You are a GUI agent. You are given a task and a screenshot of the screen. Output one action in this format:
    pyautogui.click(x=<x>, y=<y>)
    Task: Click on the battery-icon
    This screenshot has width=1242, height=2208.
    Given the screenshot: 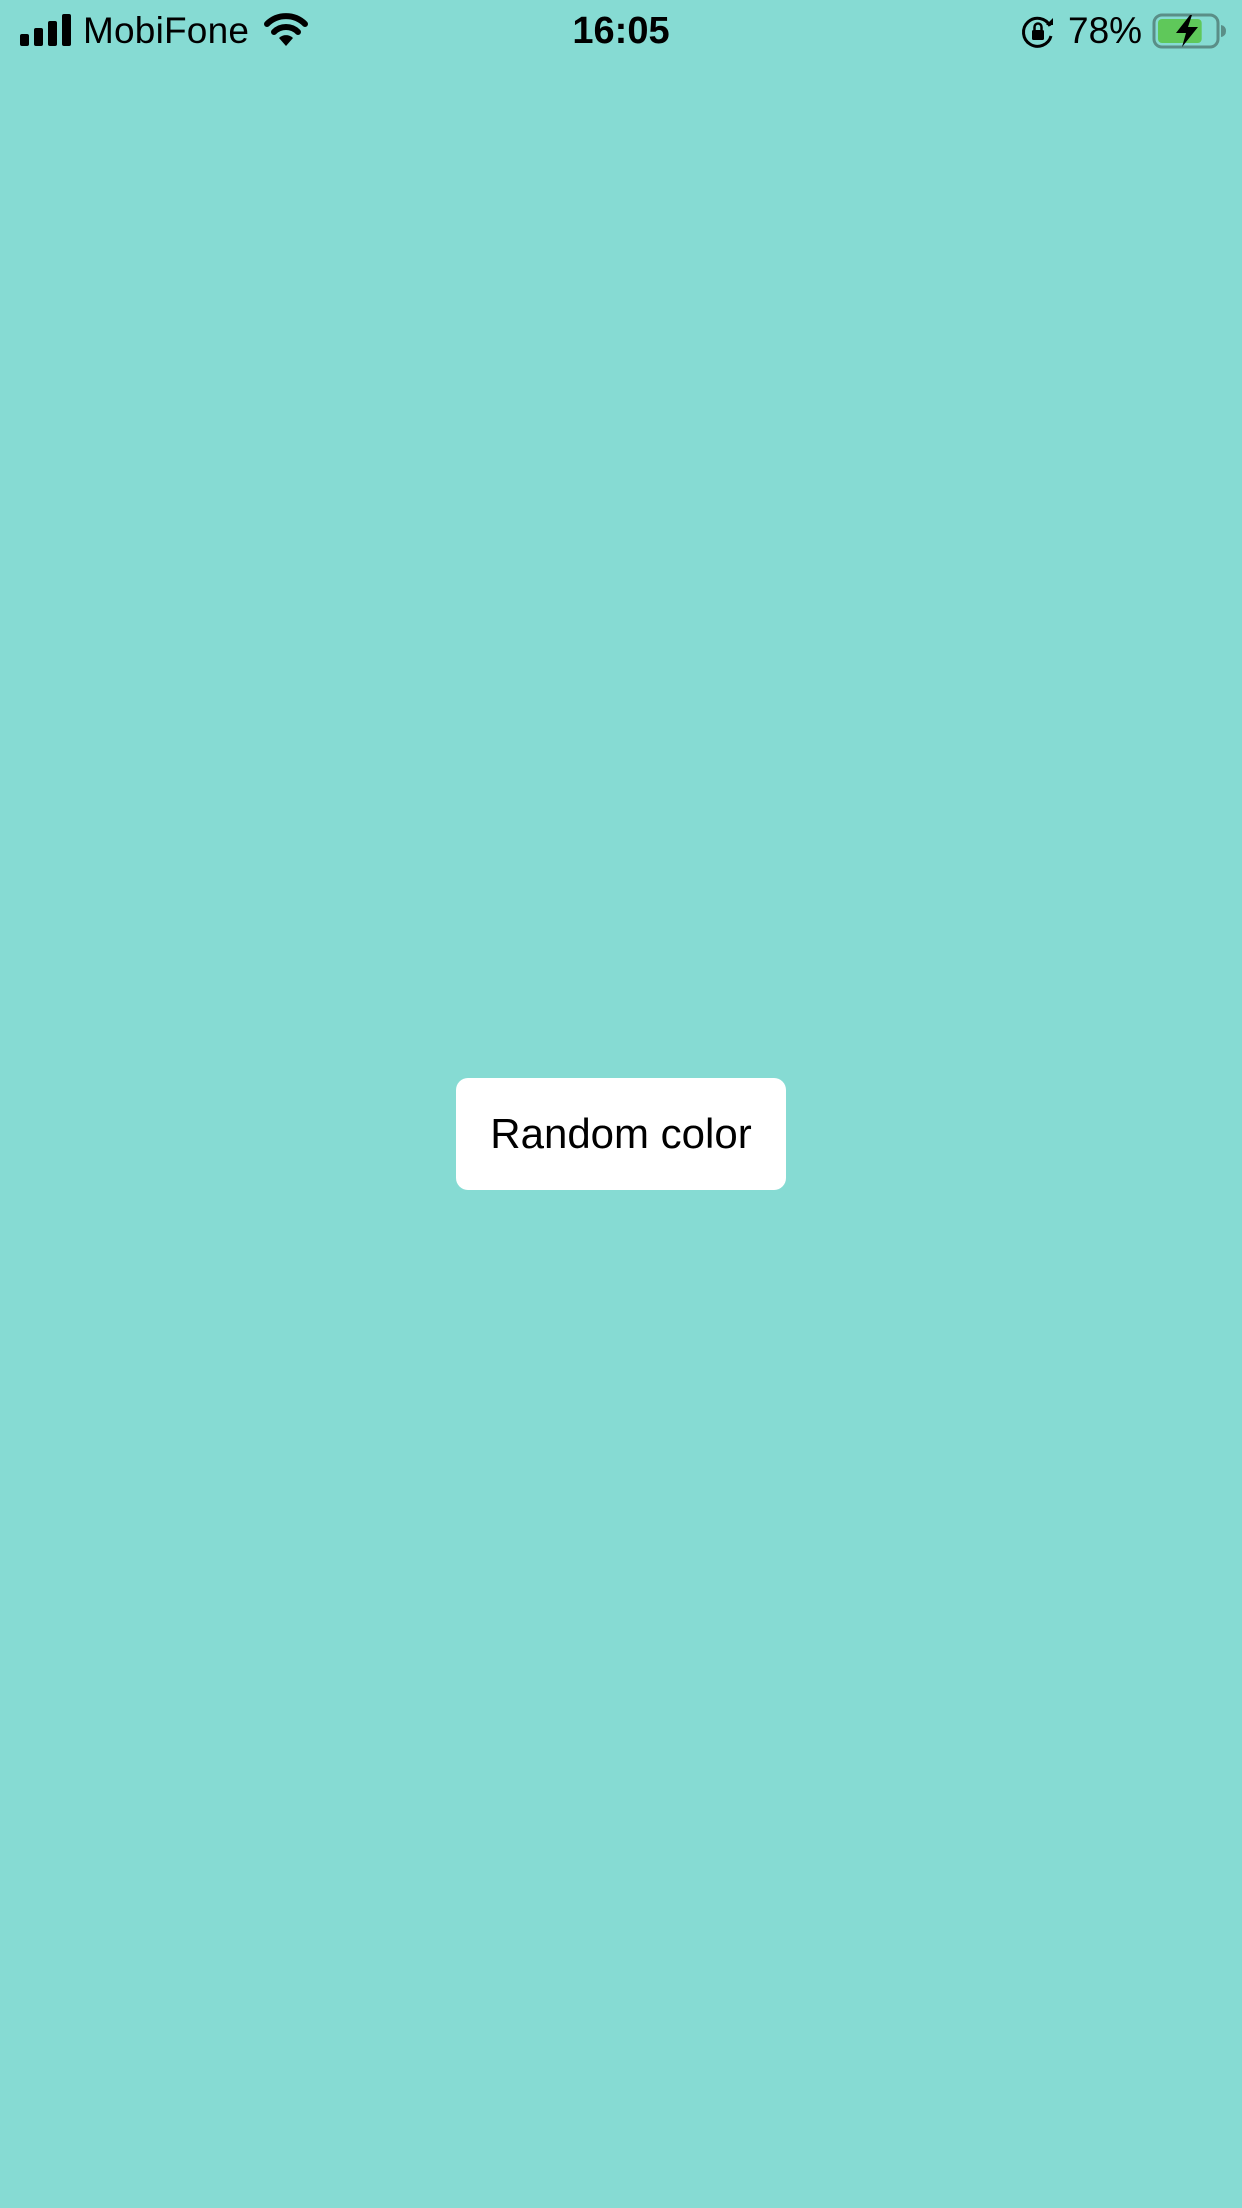 What is the action you would take?
    pyautogui.click(x=1189, y=31)
    